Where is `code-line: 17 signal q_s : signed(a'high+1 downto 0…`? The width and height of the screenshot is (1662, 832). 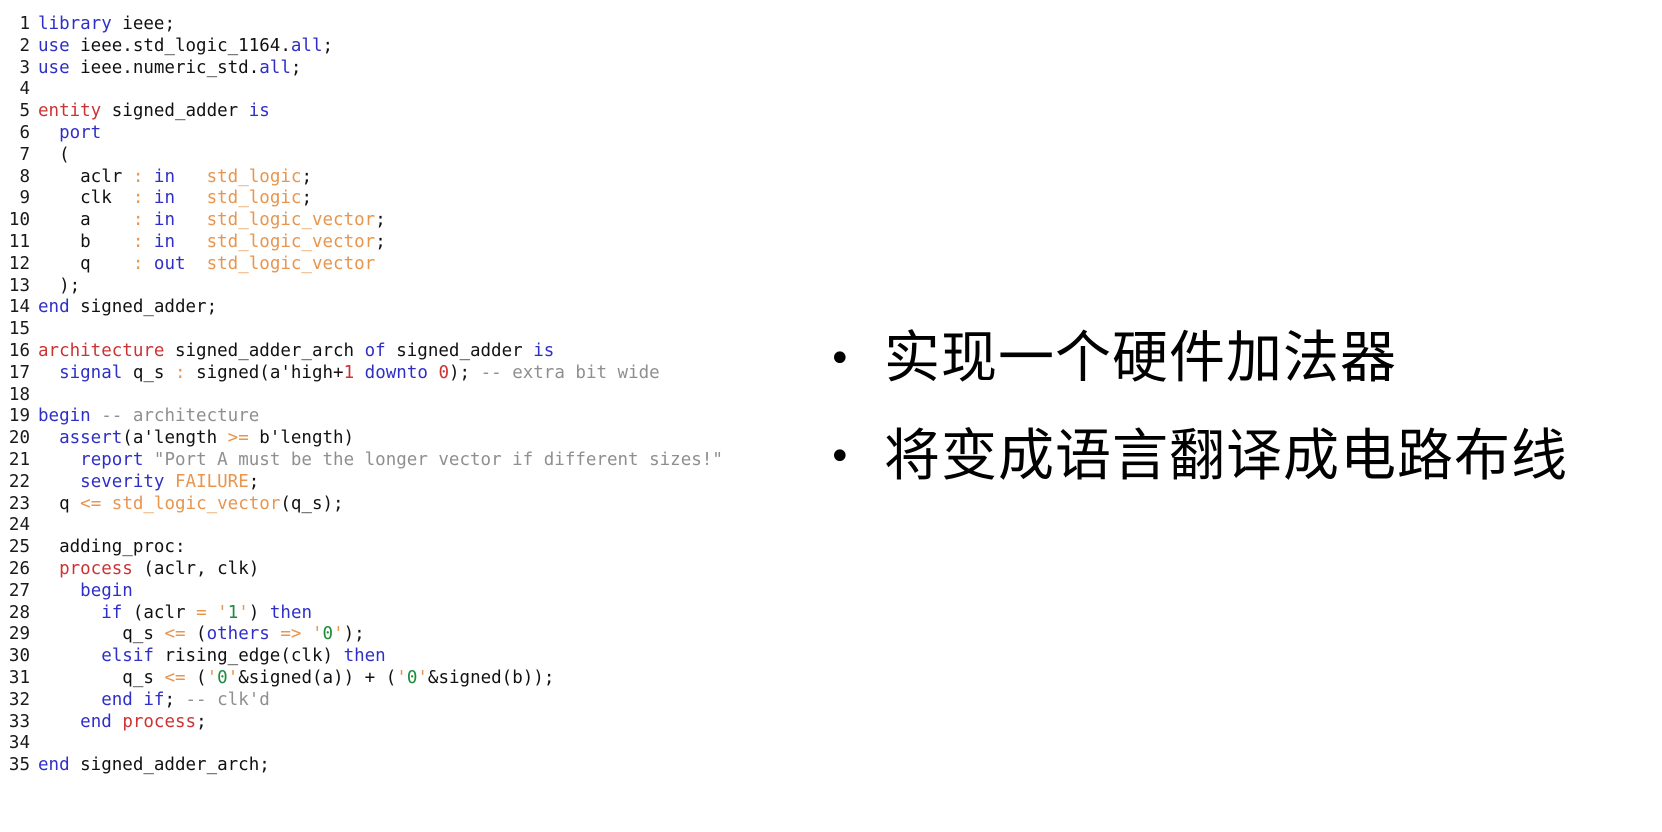
code-line: 17 signal q_s : signed(a'high+1 downto 0… is located at coordinates (400, 374).